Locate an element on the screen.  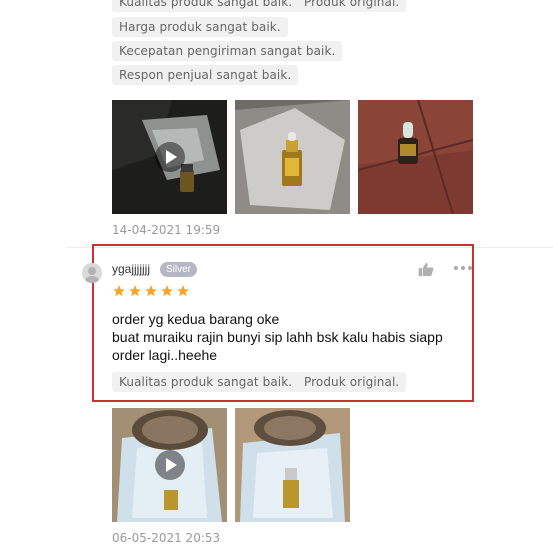
review-timestamp: 06-05-2021 20:53 is located at coordinates (166, 538).